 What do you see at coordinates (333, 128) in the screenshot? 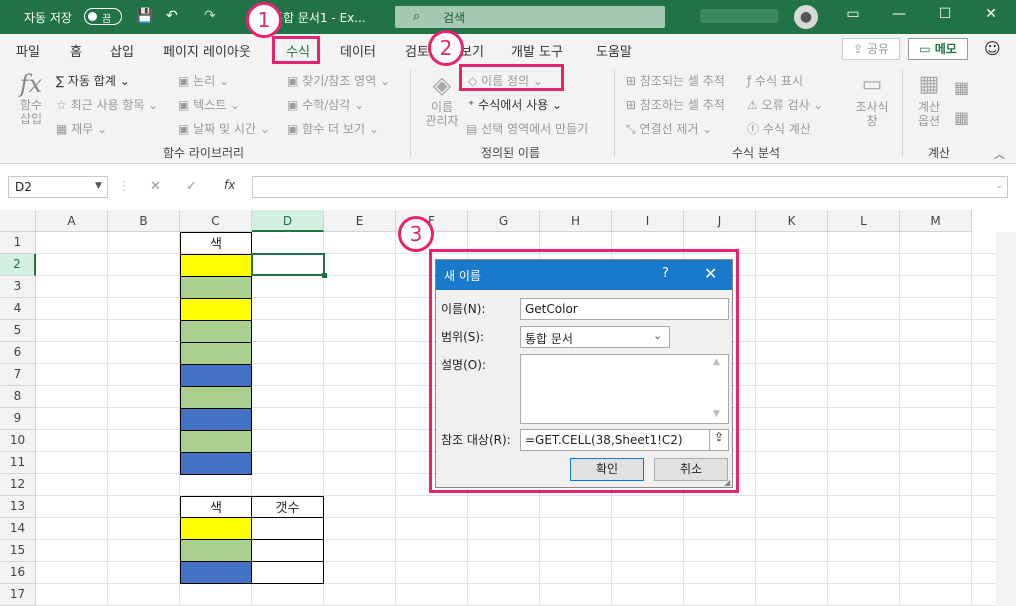
I see `more-functions-button: ▣ 함수 더 보기 ⌄` at bounding box center [333, 128].